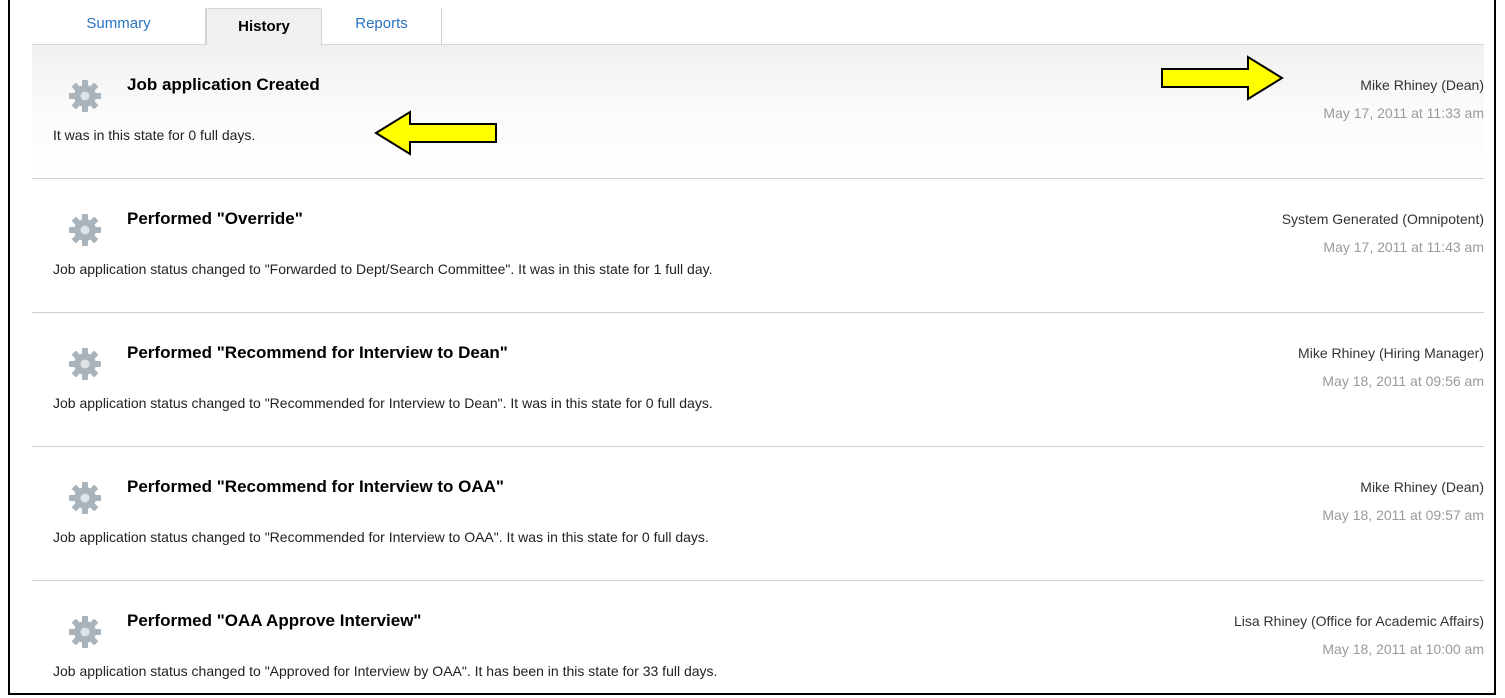  I want to click on annotation-arrow-left-icon, so click(435, 133).